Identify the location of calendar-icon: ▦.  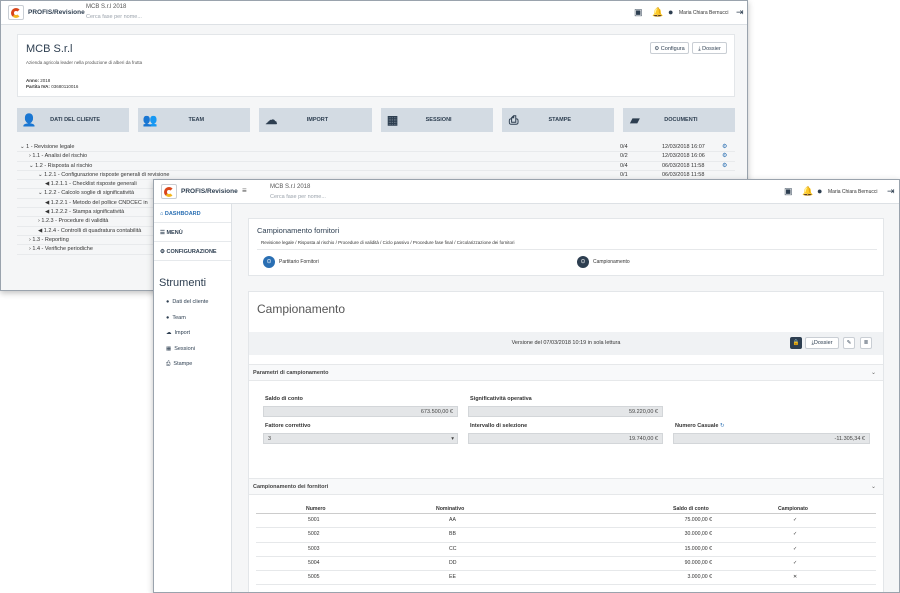
(392, 120).